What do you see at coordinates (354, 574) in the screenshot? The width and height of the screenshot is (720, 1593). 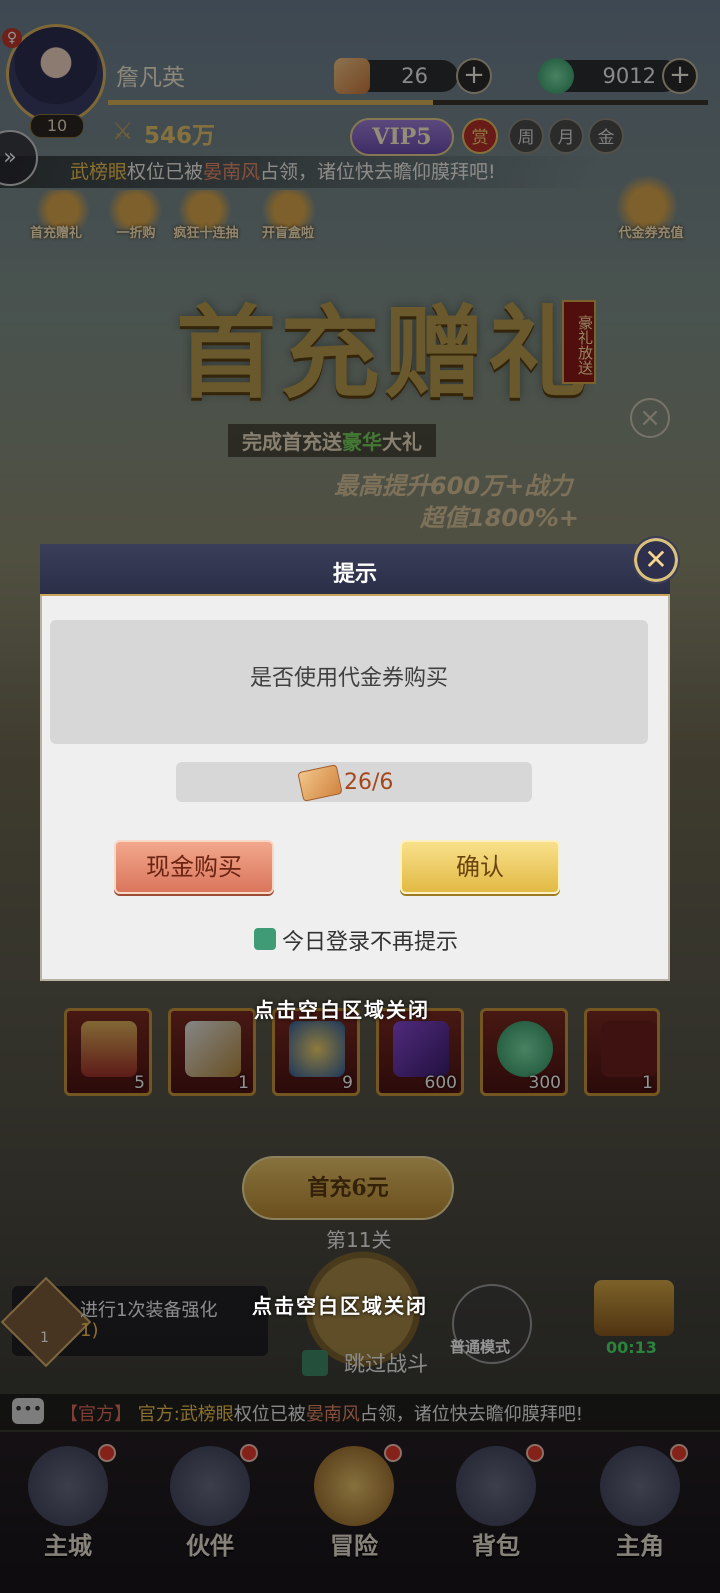 I see `dialog-title: 提示` at bounding box center [354, 574].